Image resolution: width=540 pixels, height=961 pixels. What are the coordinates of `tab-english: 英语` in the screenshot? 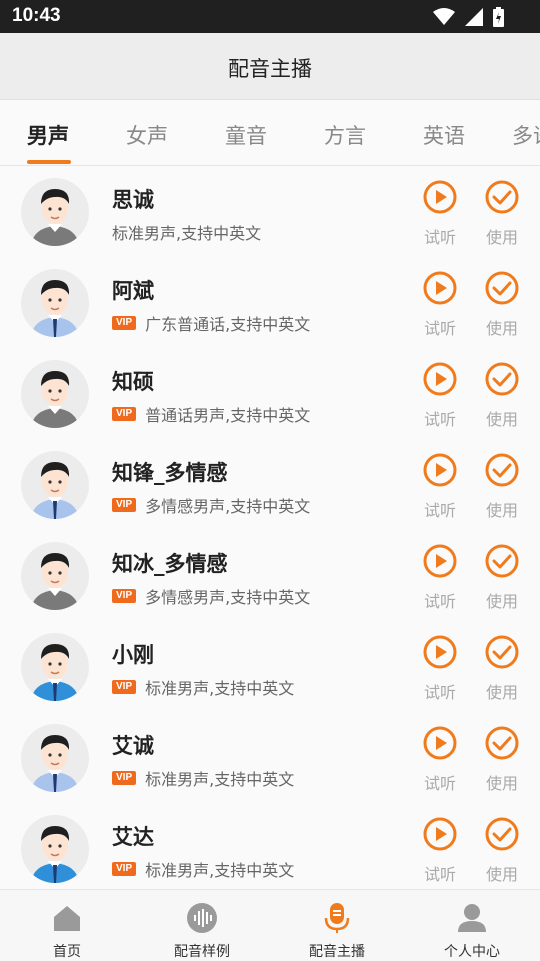 It's located at (444, 135).